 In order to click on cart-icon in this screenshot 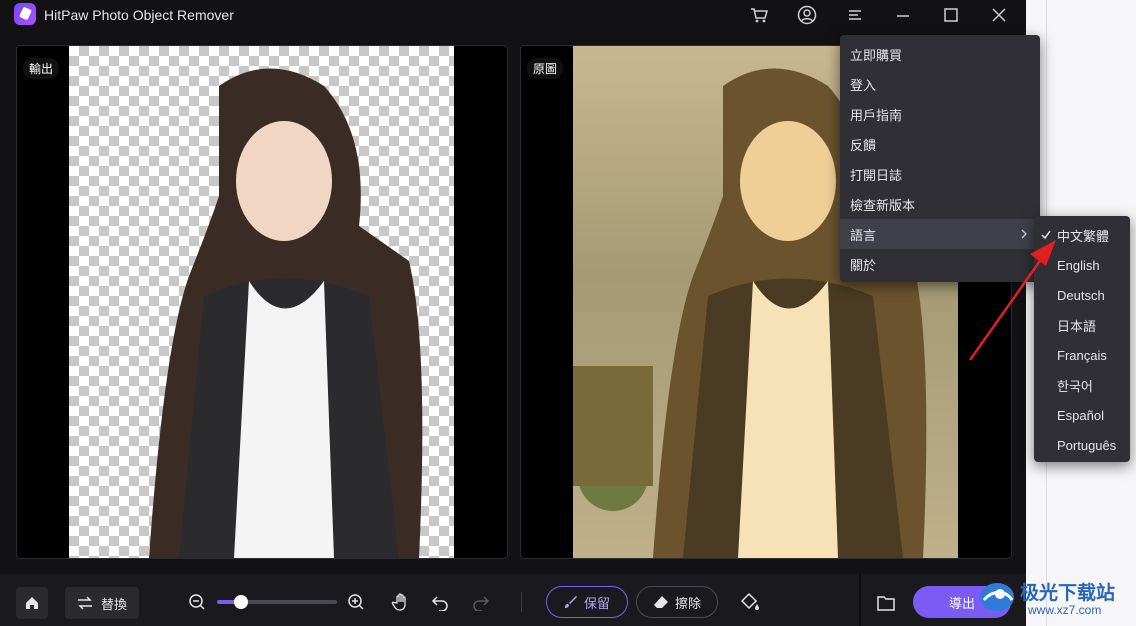, I will do `click(759, 15)`.